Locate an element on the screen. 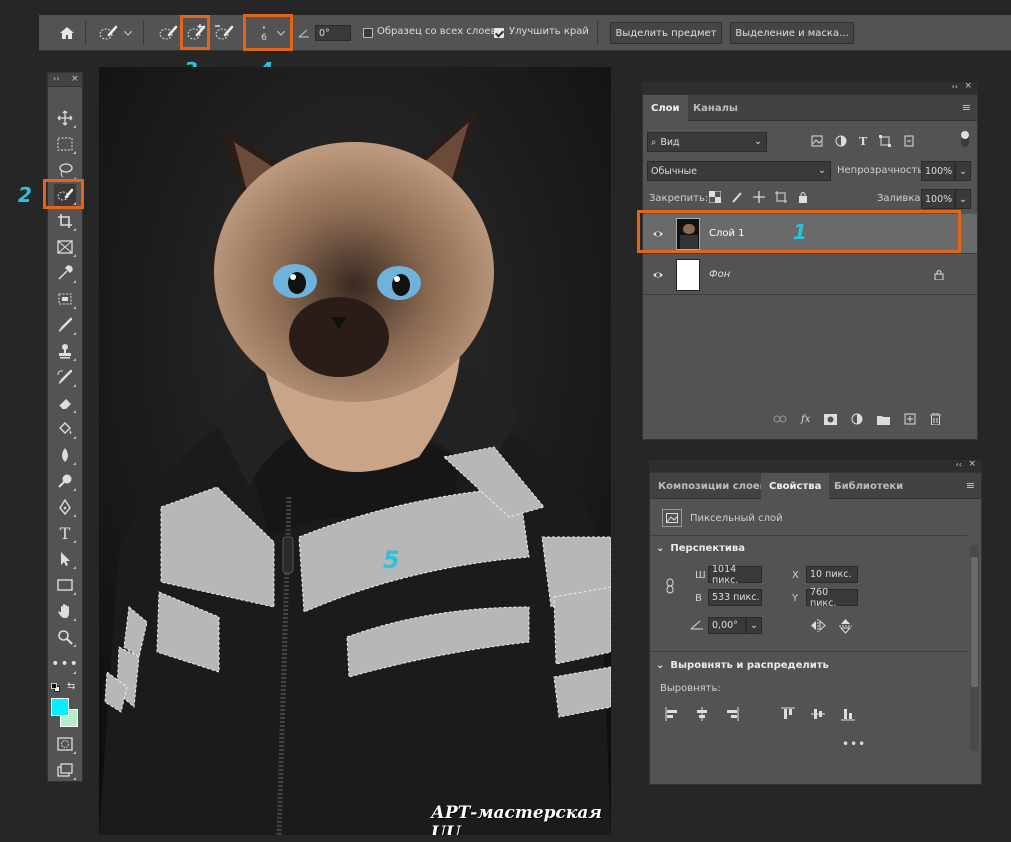  align-section-header: ⌄ Выровнять и распределить is located at coordinates (808, 665).